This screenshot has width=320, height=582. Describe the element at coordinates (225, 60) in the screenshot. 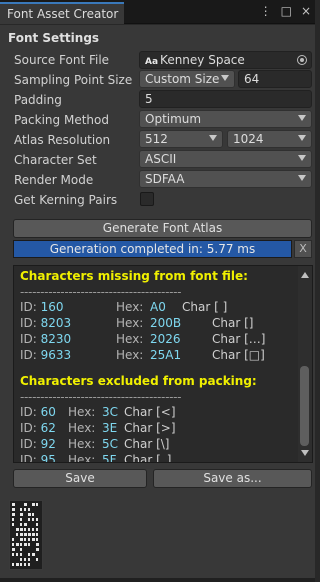

I see `source-font-field: Aa Kenney Space` at that location.